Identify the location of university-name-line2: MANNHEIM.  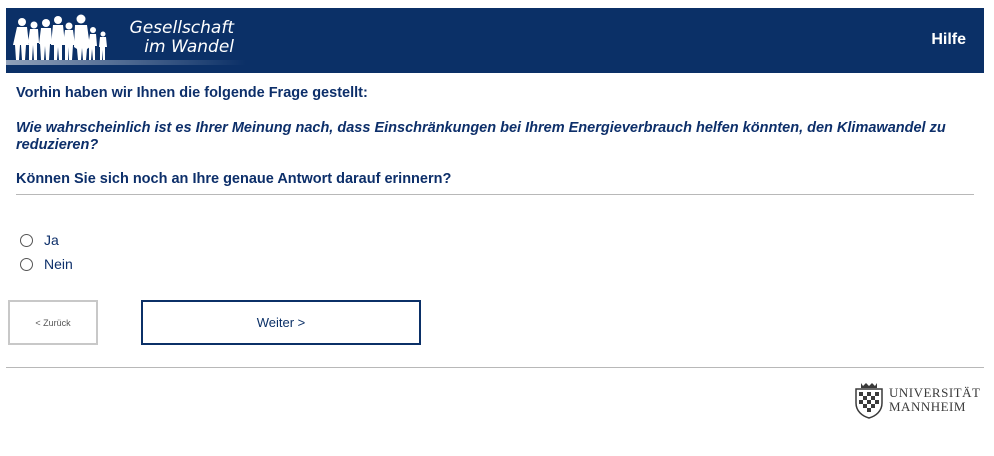
(927, 406).